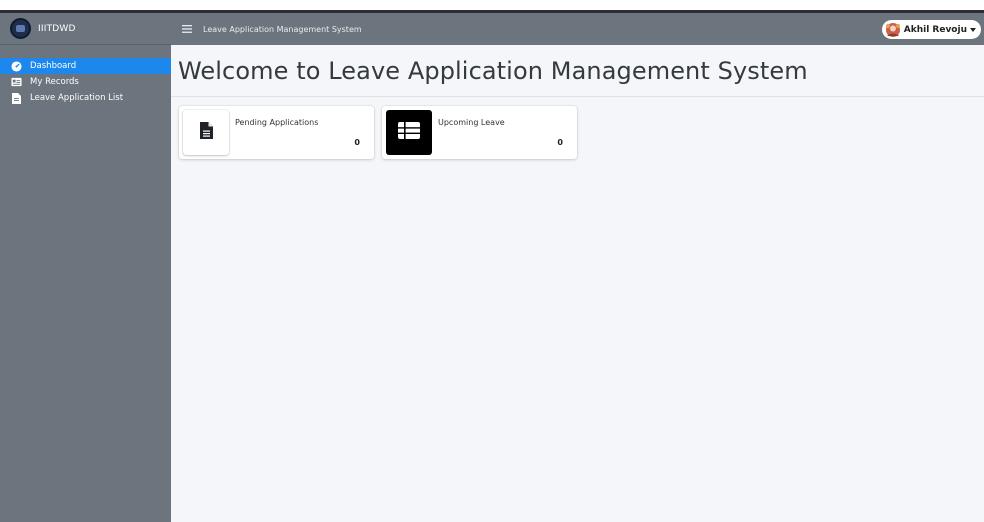 This screenshot has height=522, width=984. I want to click on sidebar-item-label: My Records, so click(54, 82).